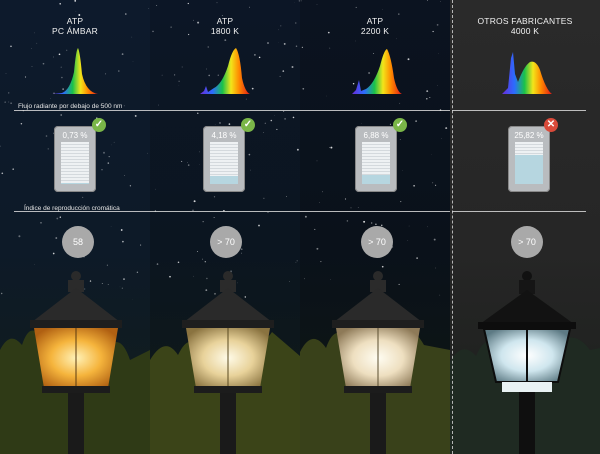 This screenshot has width=600, height=454. What do you see at coordinates (376, 135) in the screenshot?
I see `flux-percent: 6,88 %` at bounding box center [376, 135].